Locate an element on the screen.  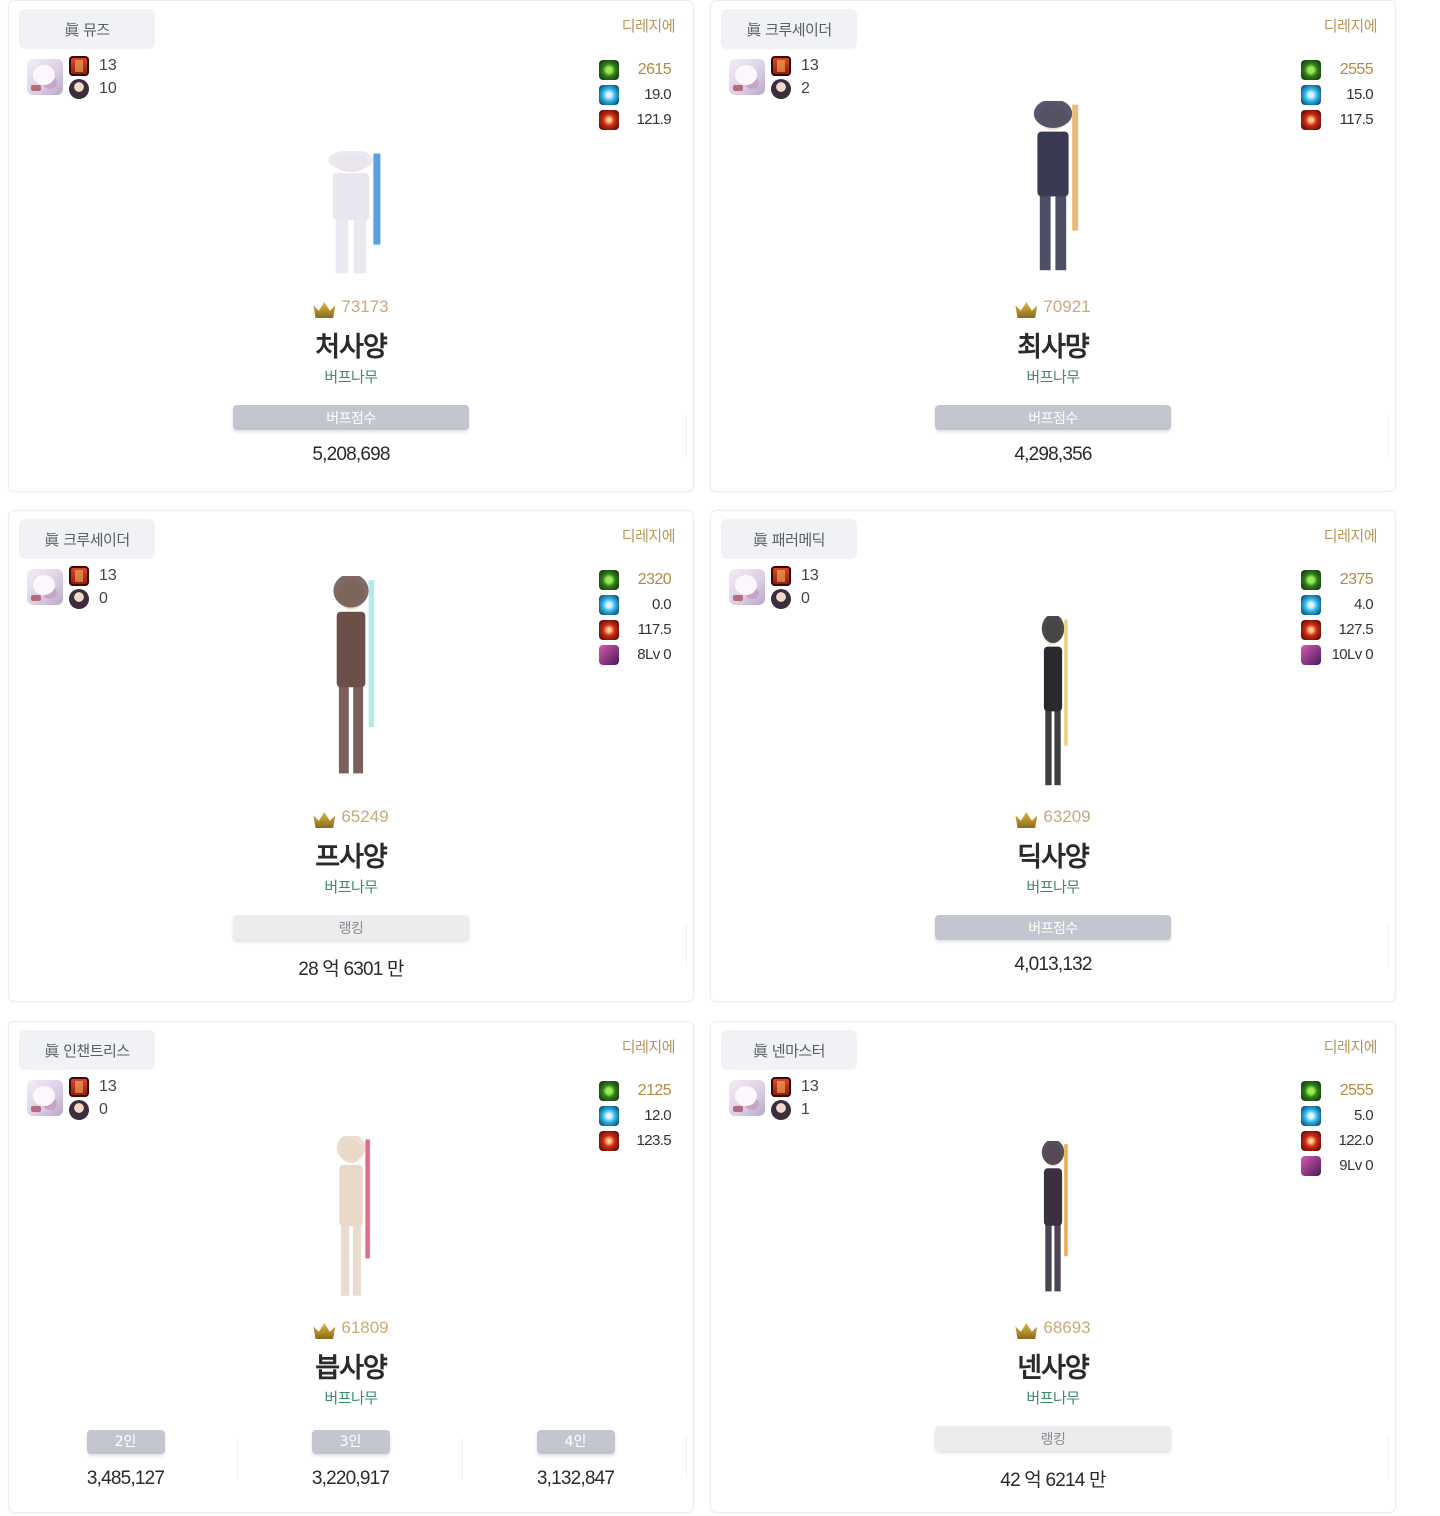
stat-value: 2320 is located at coordinates (654, 579).